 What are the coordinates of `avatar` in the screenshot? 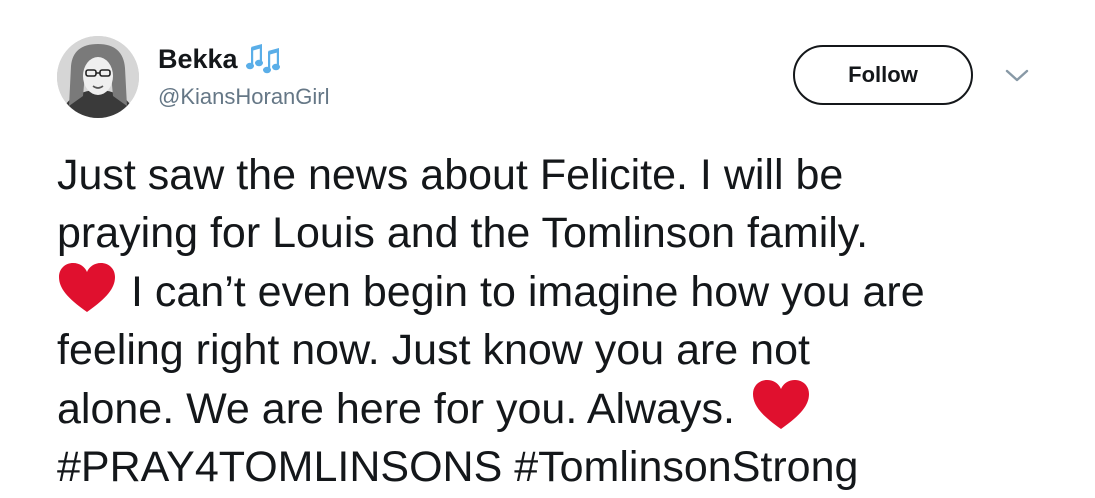 It's located at (98, 77).